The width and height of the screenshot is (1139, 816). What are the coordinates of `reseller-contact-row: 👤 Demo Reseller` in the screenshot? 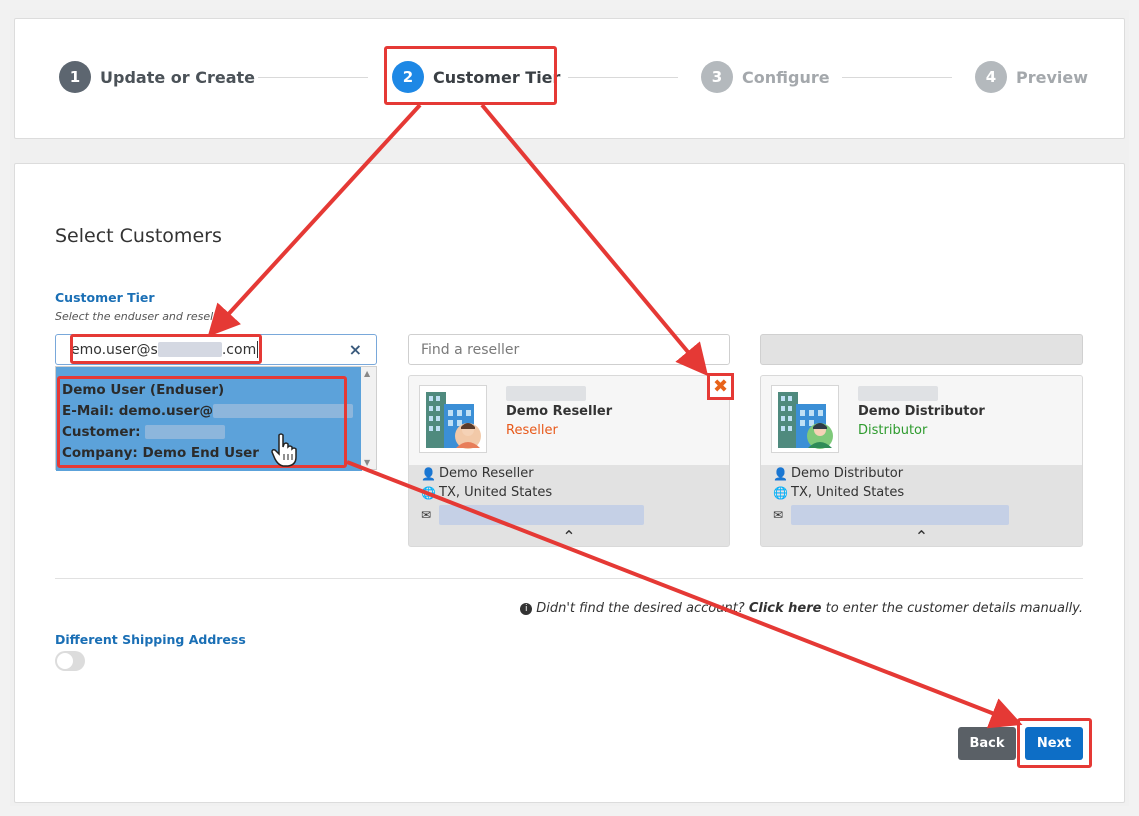 It's located at (477, 473).